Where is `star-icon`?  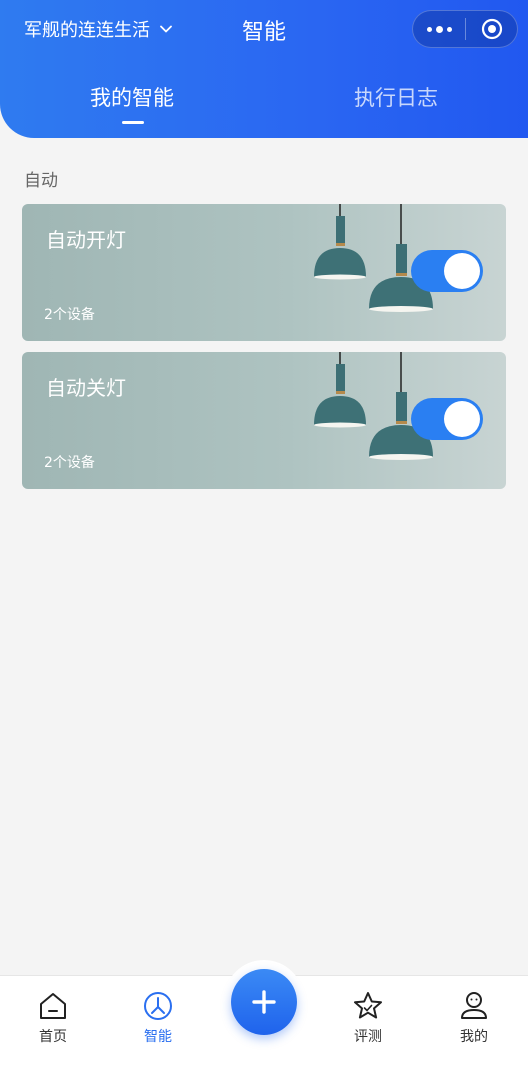 star-icon is located at coordinates (368, 1005).